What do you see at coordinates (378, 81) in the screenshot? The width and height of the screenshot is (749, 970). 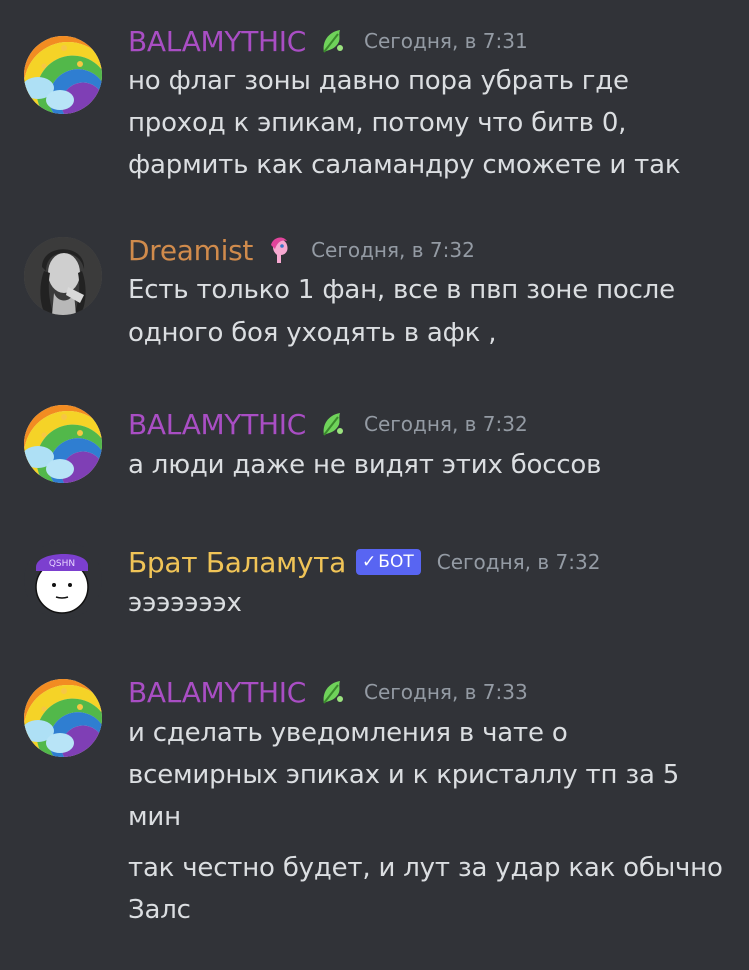 I see `message-text: но флаг зоны давно пора убрать где` at bounding box center [378, 81].